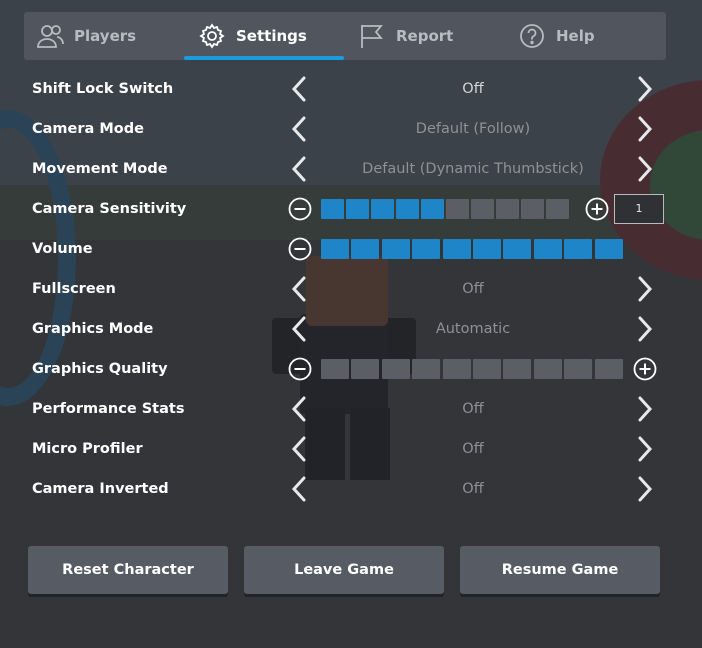 This screenshot has width=702, height=648. What do you see at coordinates (351, 289) in the screenshot?
I see `setting-fullscreen: Fullscreen Off` at bounding box center [351, 289].